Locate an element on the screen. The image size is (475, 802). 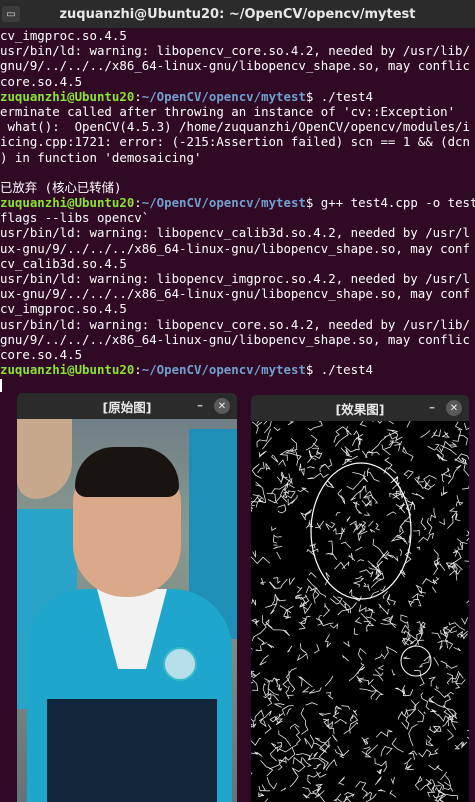
terminal-output-line: 已放弃 (核心已转储) is located at coordinates (61, 187).